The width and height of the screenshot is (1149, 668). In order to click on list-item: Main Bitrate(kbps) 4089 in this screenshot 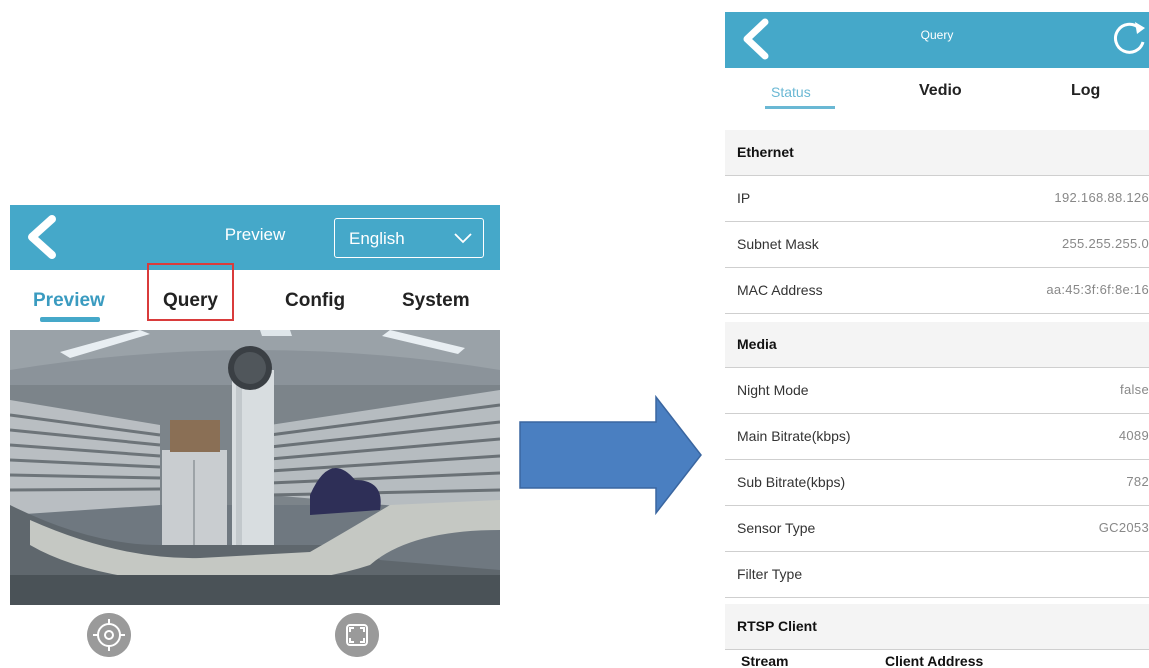, I will do `click(937, 437)`.